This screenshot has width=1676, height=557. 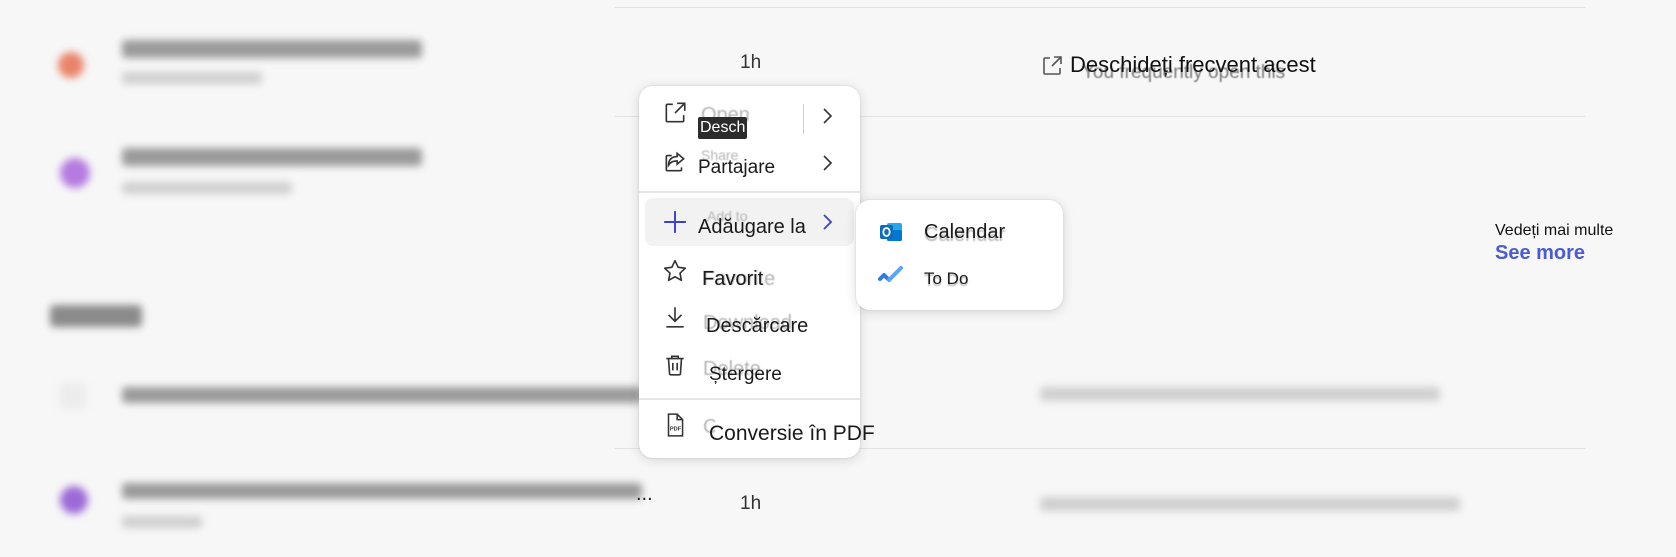 I want to click on todo-check-icon, so click(x=890, y=274).